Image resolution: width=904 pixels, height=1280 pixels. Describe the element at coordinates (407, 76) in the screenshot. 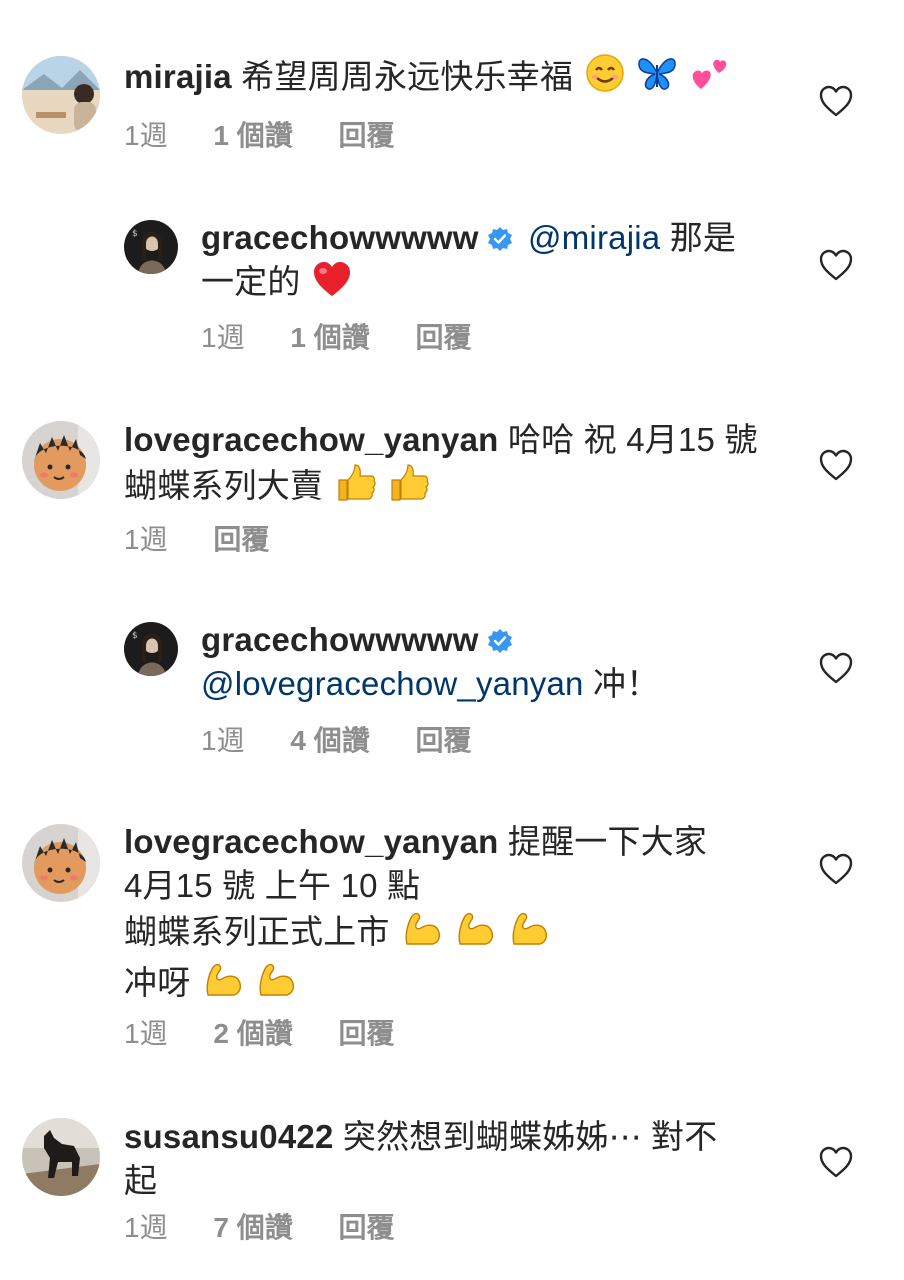

I see `comment-text: 希望周周永远快乐幸福` at that location.